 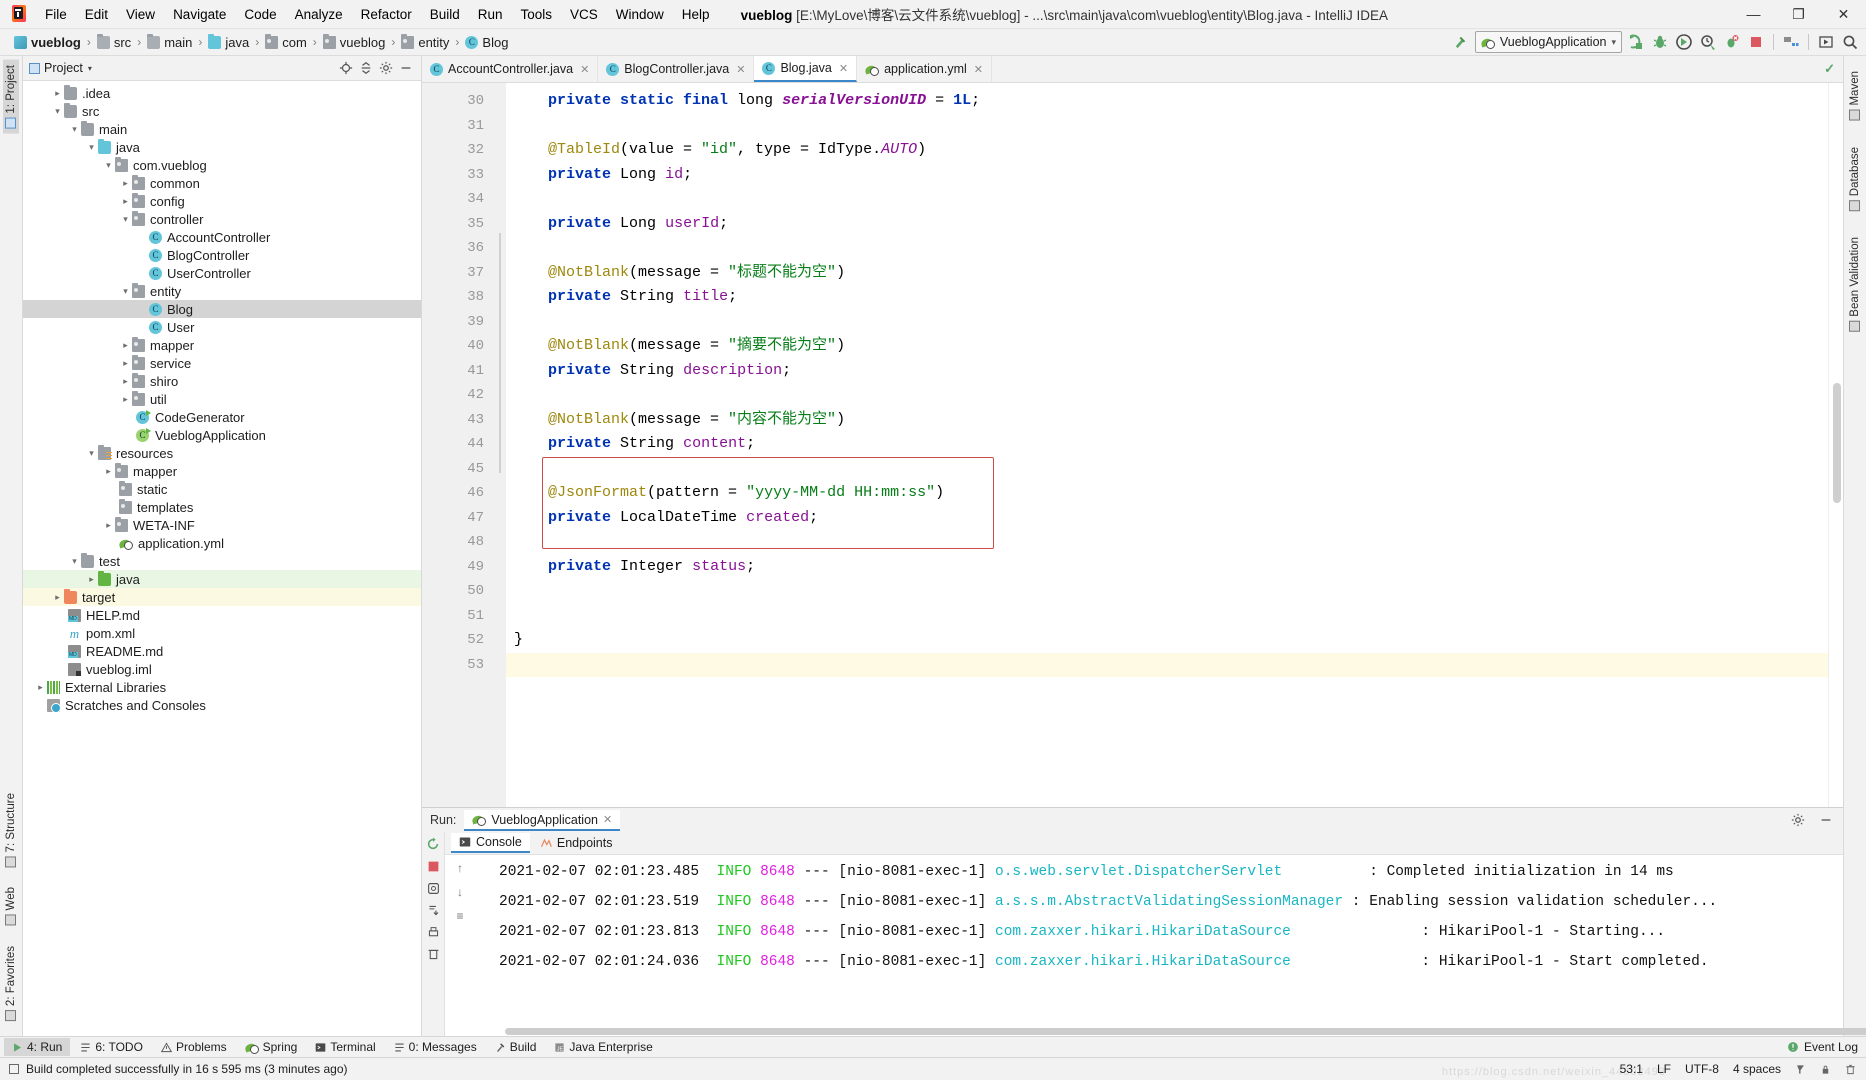 What do you see at coordinates (445, 14) in the screenshot?
I see `menu-build: Build` at bounding box center [445, 14].